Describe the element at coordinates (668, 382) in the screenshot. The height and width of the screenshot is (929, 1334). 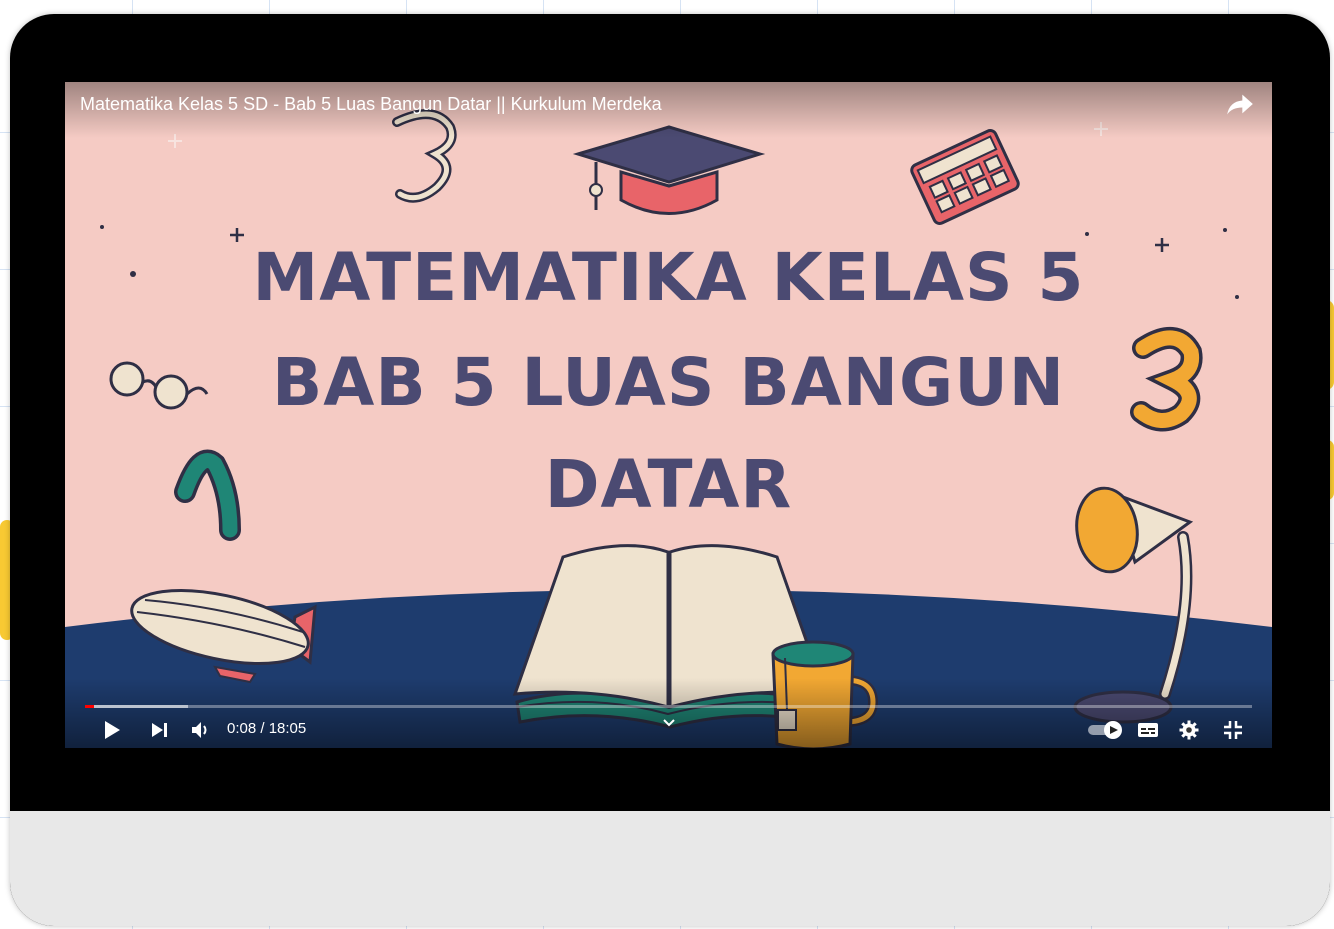
I see `thumbnail-headline-line-2: BAB 5 LUAS BANGUN` at that location.